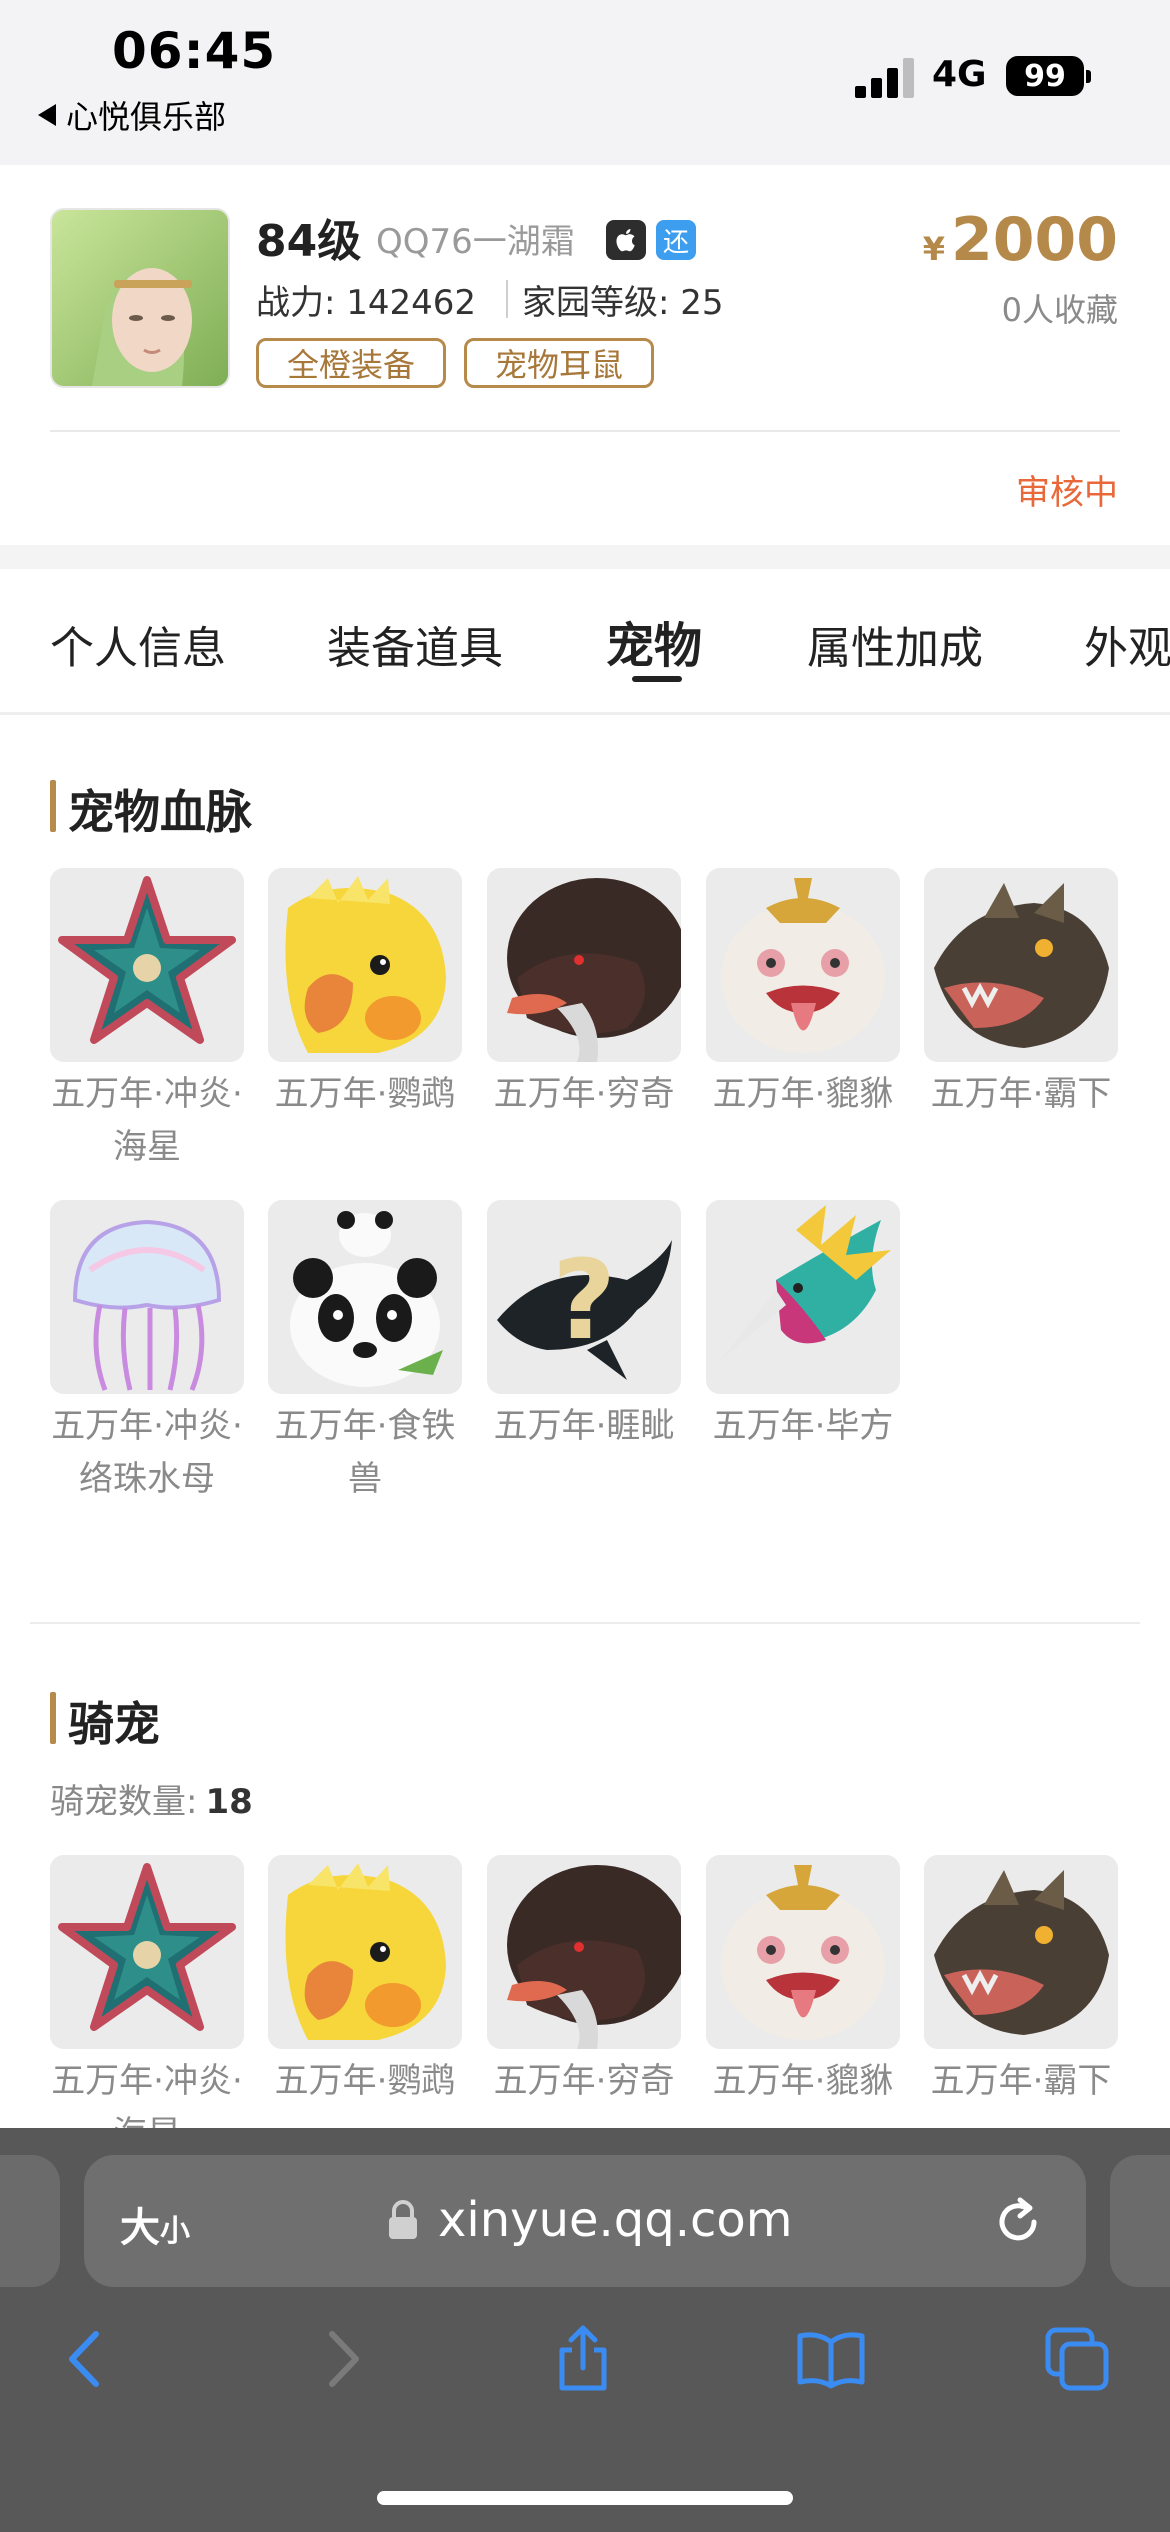 Image resolution: width=1170 pixels, height=2532 pixels. Describe the element at coordinates (194, 51) in the screenshot. I see `clock: 06:45` at that location.